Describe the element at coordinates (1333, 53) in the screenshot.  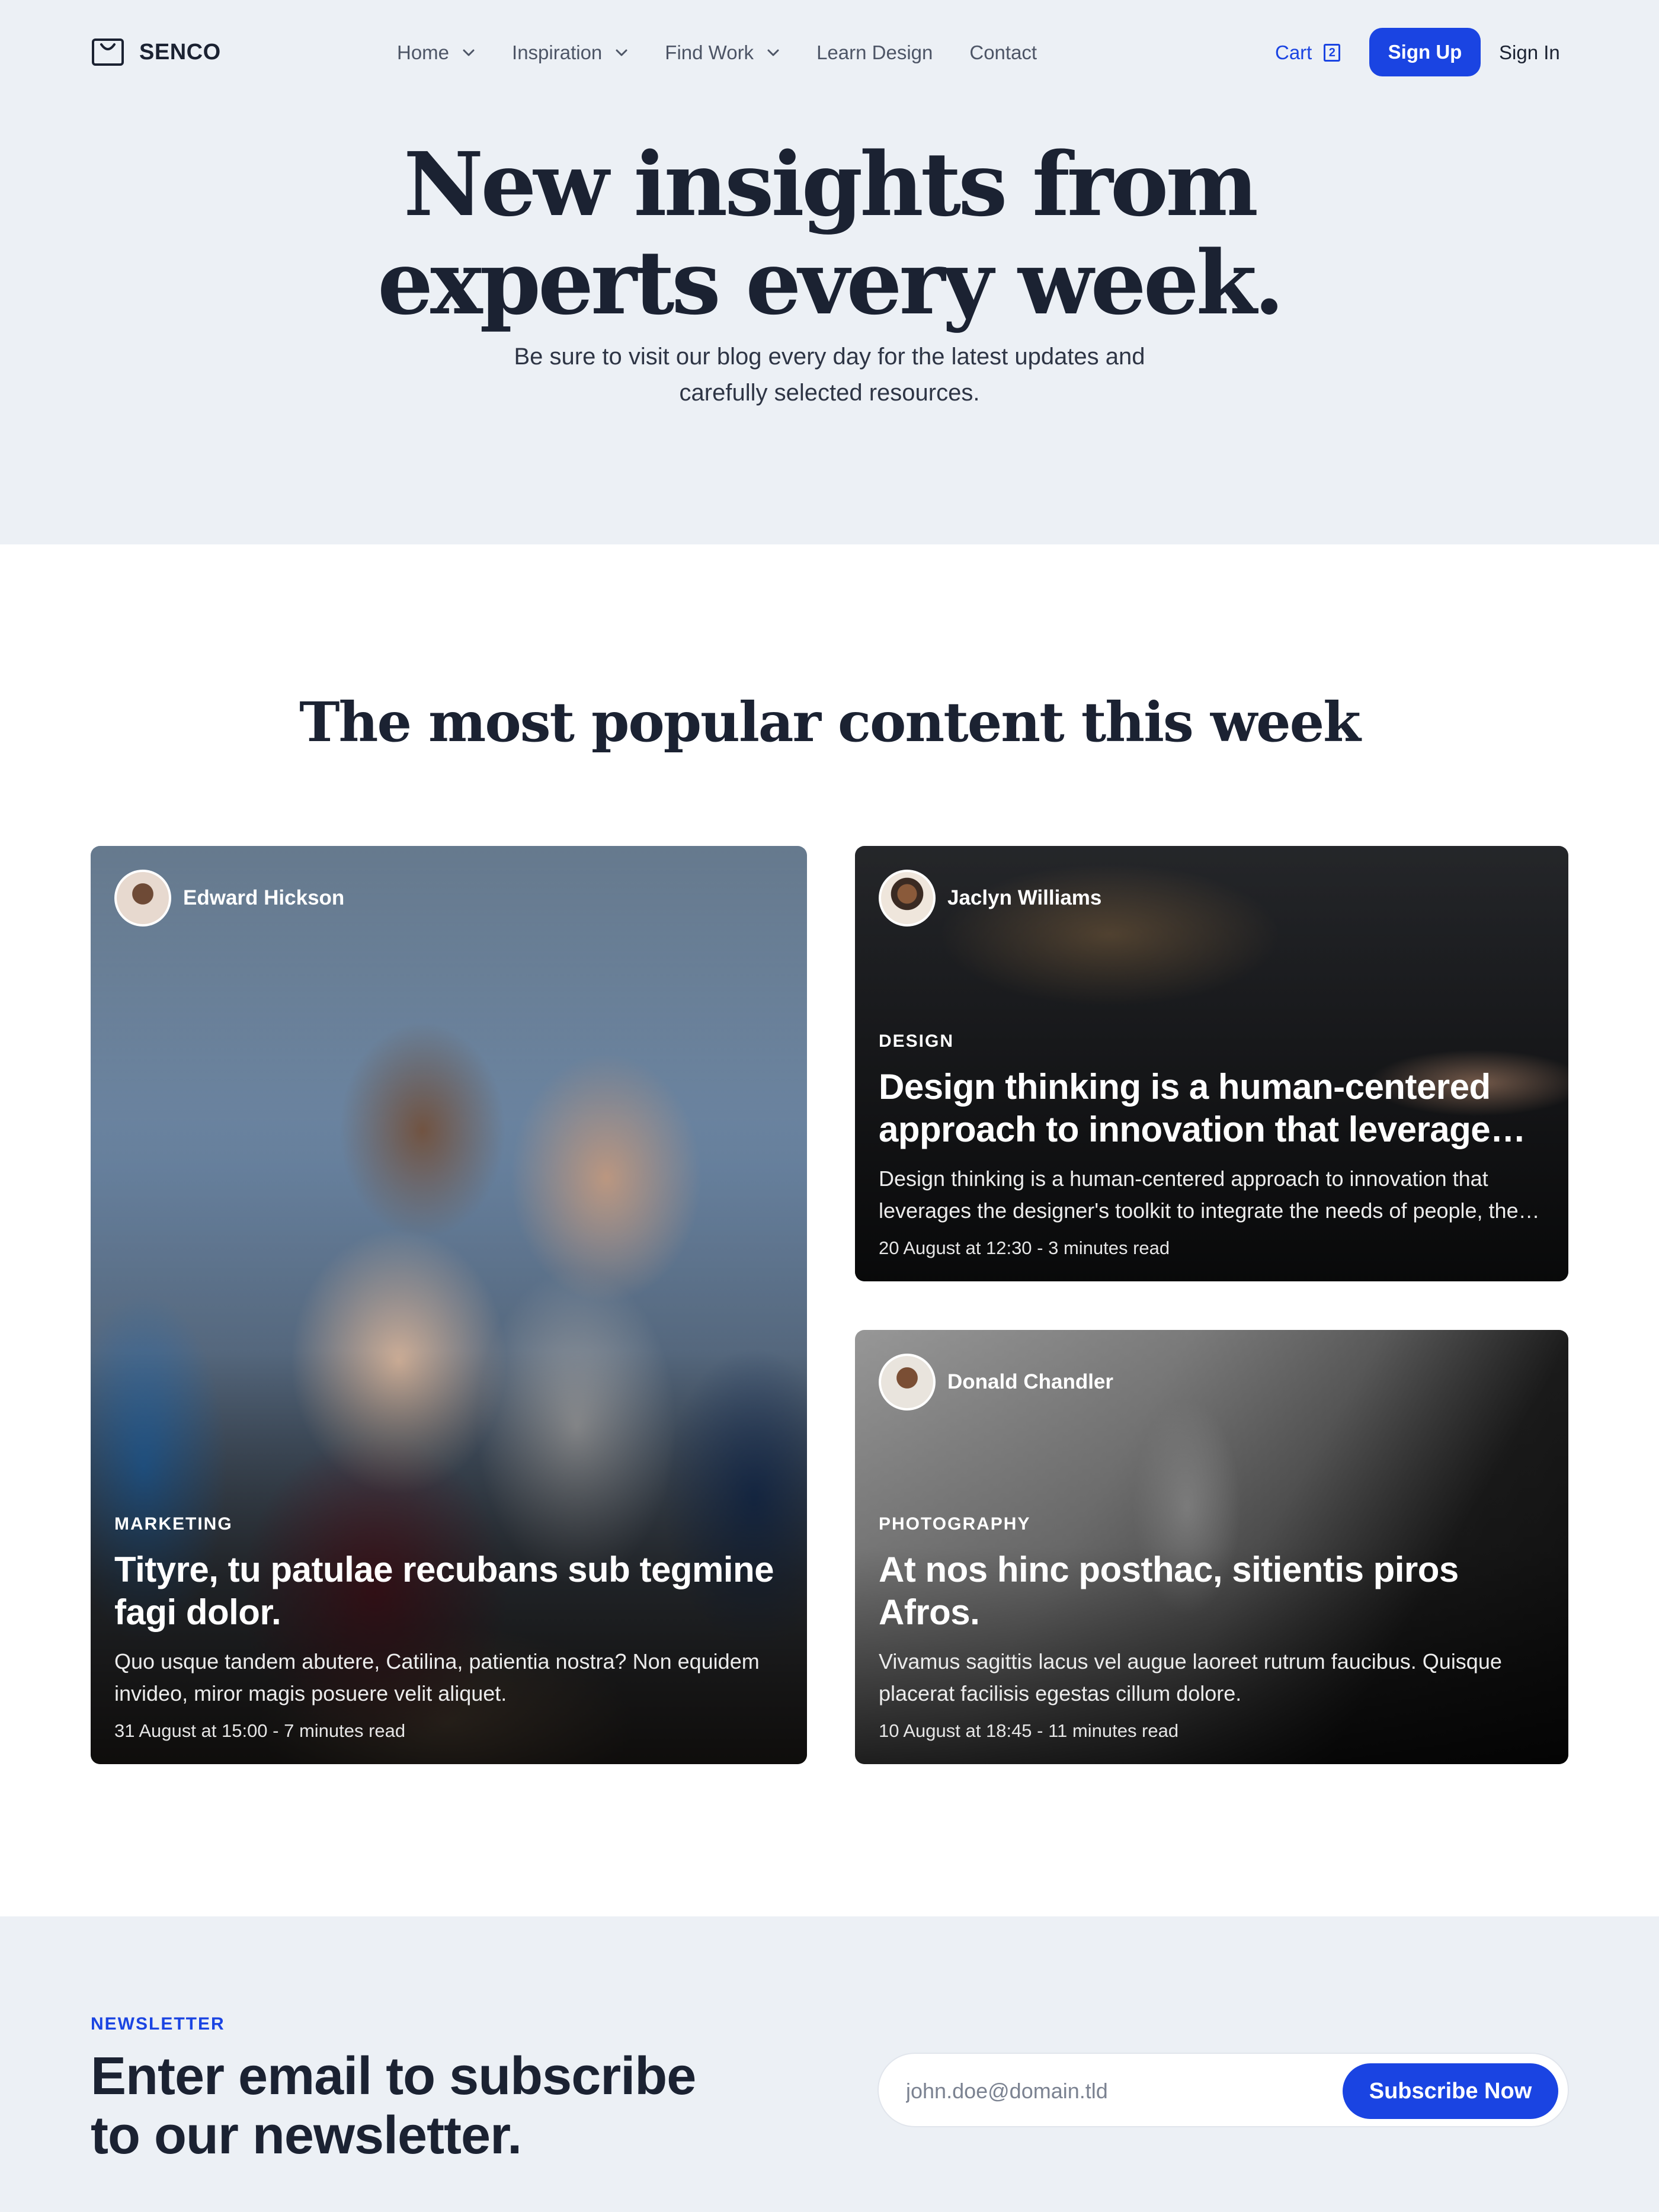
I see `cart-count-badge: 2` at that location.